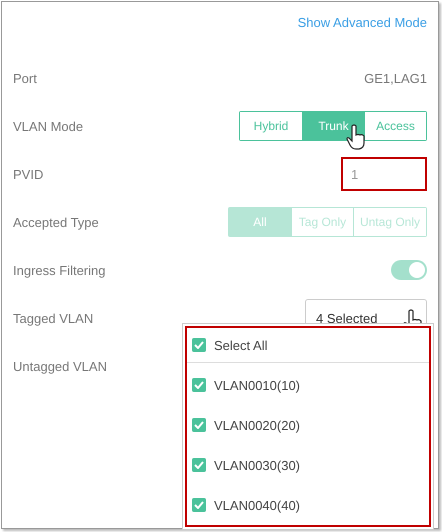 The height and width of the screenshot is (532, 442). Describe the element at coordinates (28, 174) in the screenshot. I see `field-label: PVID` at that location.